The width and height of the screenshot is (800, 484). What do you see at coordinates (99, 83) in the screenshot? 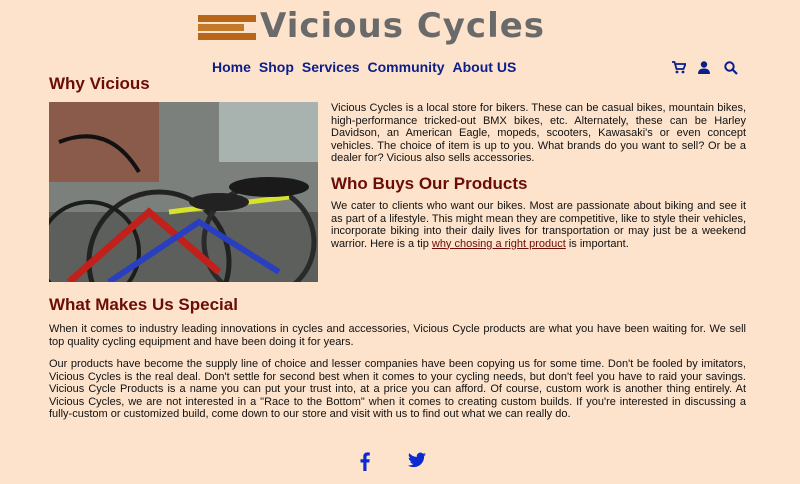
I see `why-vicious-heading: Why Vicious` at bounding box center [99, 83].